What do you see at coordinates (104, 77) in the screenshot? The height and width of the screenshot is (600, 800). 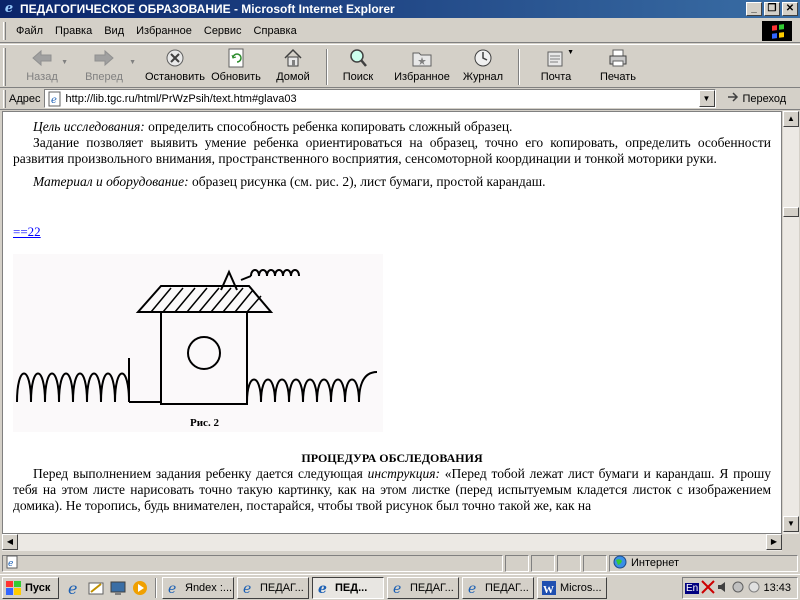 I see `forward-label: Вперед` at bounding box center [104, 77].